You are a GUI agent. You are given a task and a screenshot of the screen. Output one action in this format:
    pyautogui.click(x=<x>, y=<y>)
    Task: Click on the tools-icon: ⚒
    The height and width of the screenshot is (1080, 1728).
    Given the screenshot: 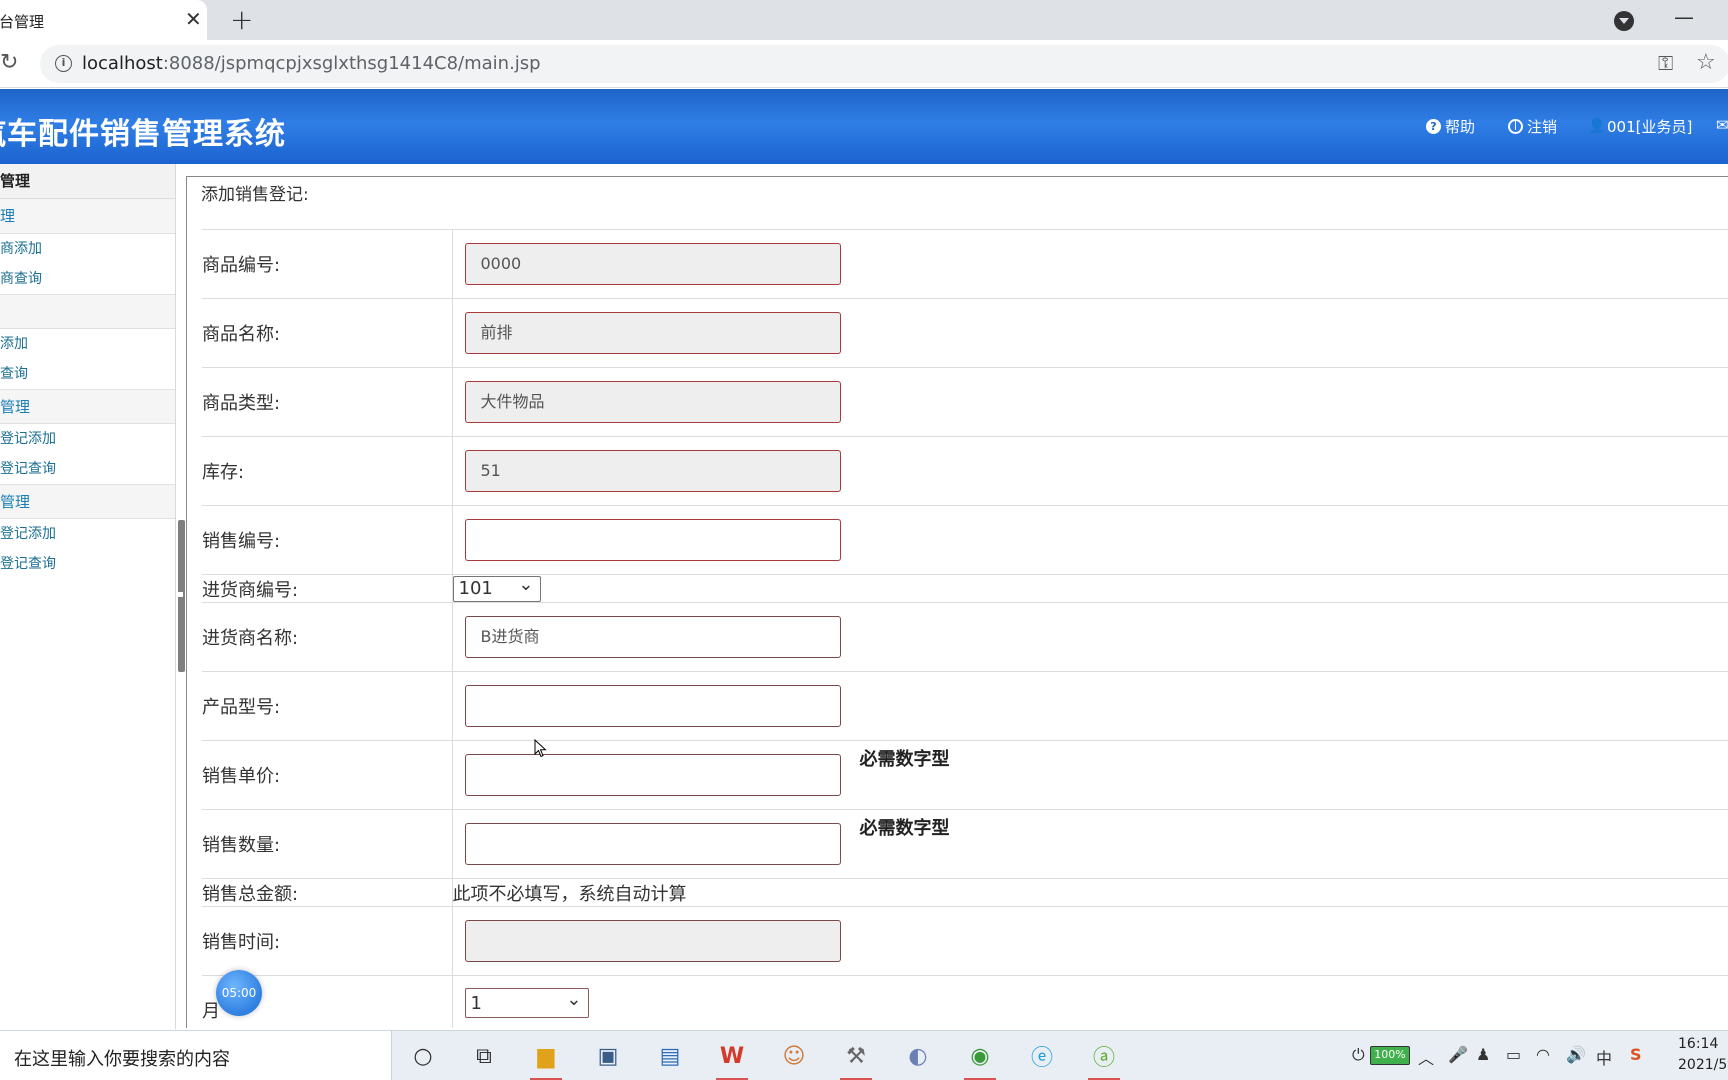 What is the action you would take?
    pyautogui.click(x=856, y=1059)
    